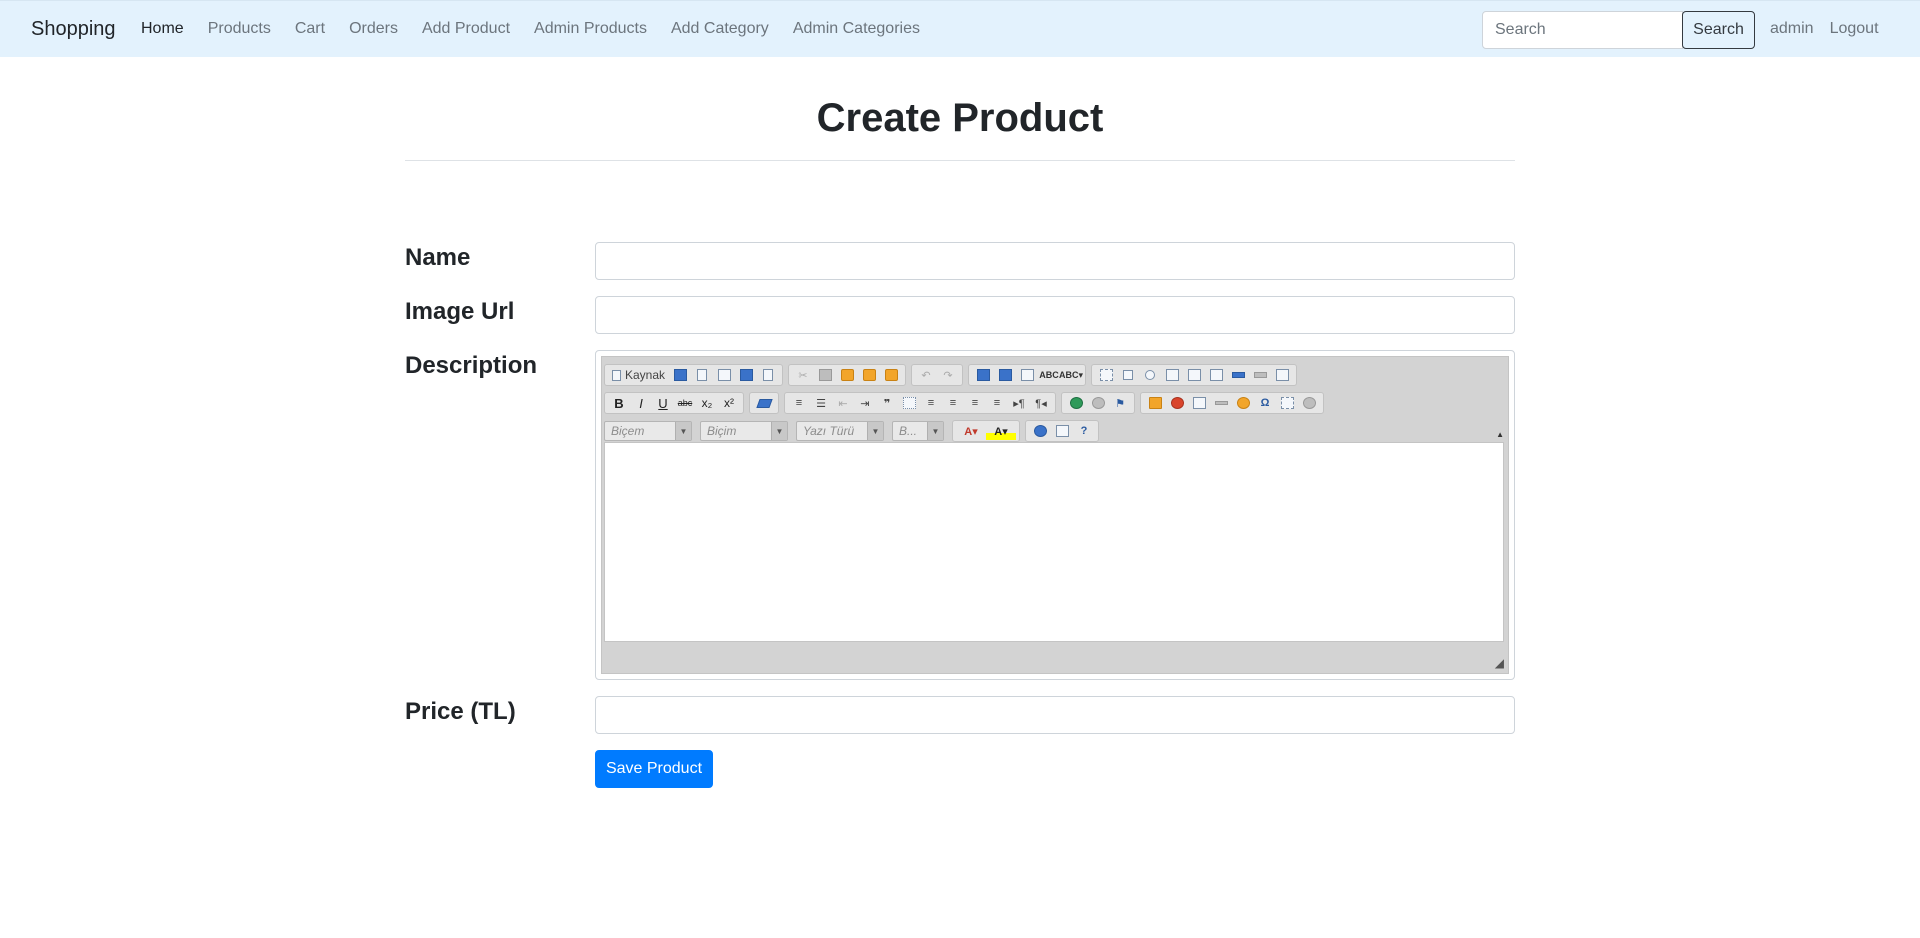  What do you see at coordinates (1287, 403) in the screenshot?
I see `page-break-button` at bounding box center [1287, 403].